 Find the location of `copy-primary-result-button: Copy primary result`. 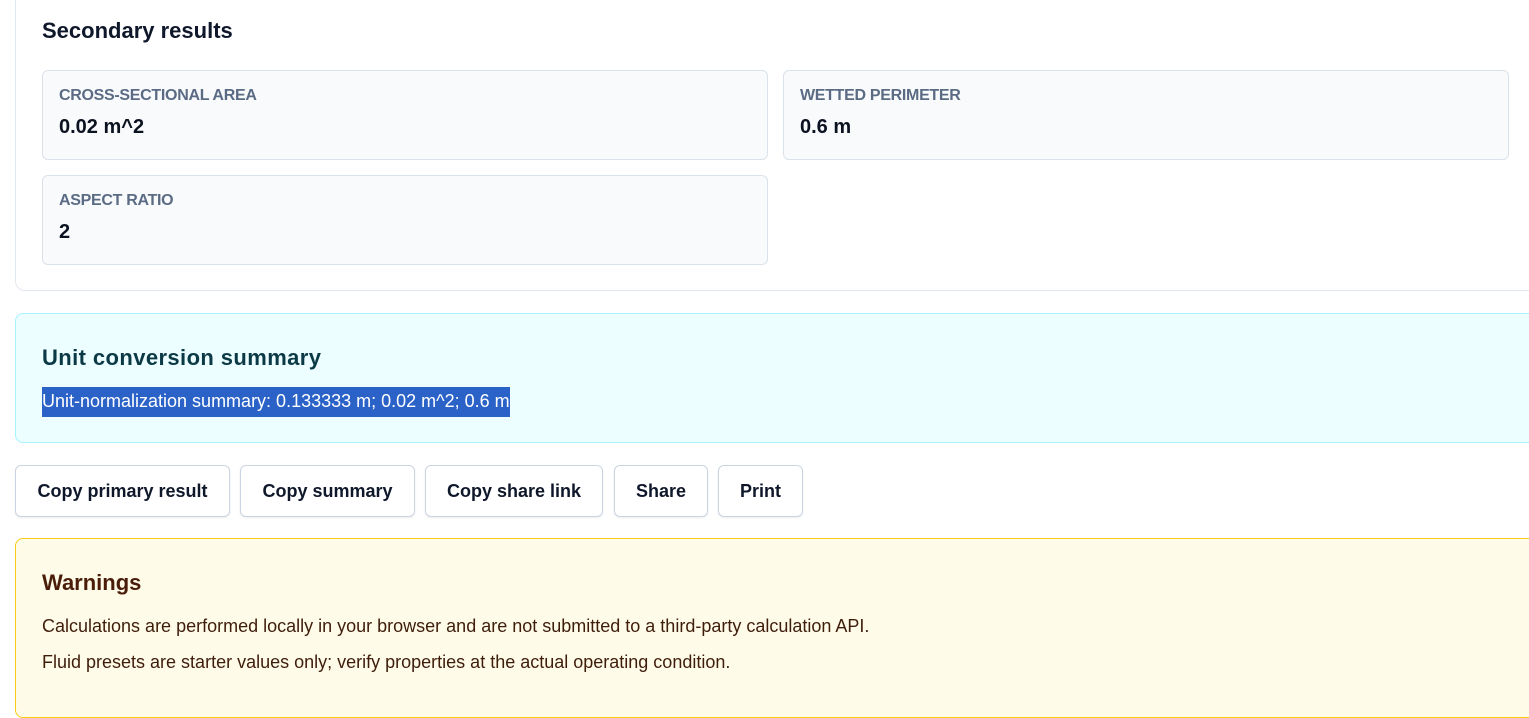

copy-primary-result-button: Copy primary result is located at coordinates (122, 491).